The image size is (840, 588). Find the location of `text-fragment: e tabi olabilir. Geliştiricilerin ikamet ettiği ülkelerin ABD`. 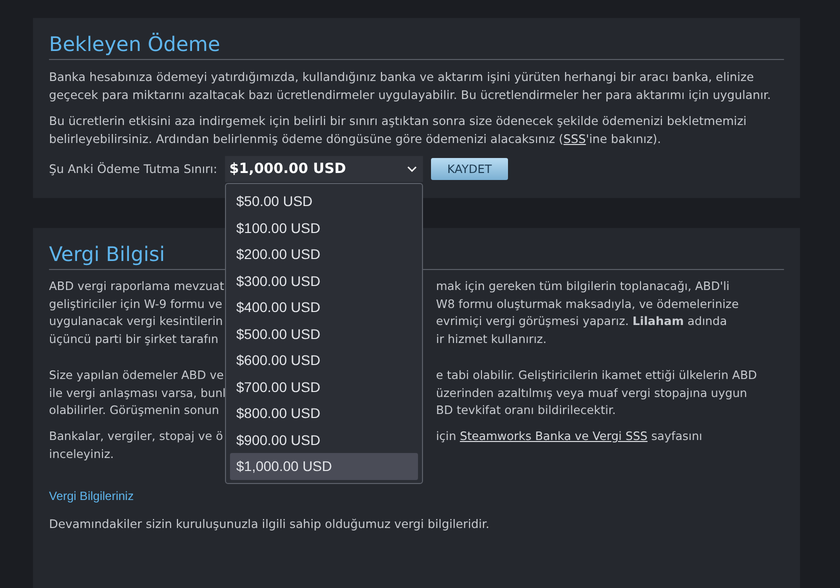

text-fragment: e tabi olabilir. Geliştiricilerin ikamet ettiği ülkelerin ABD is located at coordinates (596, 375).